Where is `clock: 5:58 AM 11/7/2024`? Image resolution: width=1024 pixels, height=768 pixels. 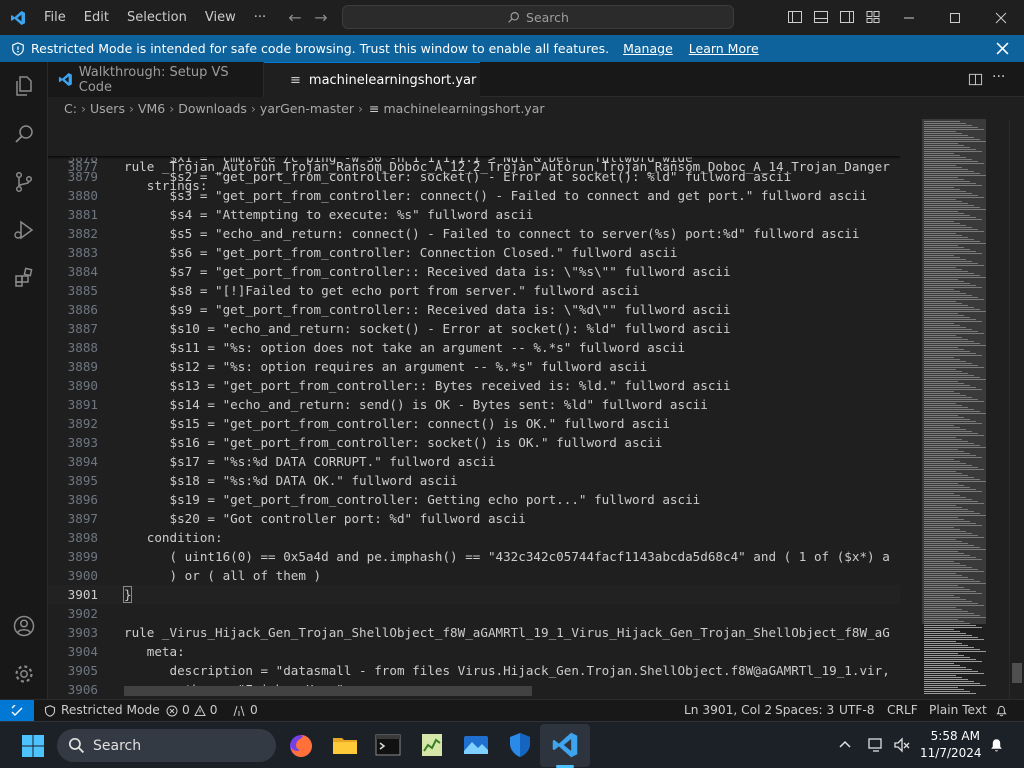
clock: 5:58 AM 11/7/2024 is located at coordinates (951, 745).